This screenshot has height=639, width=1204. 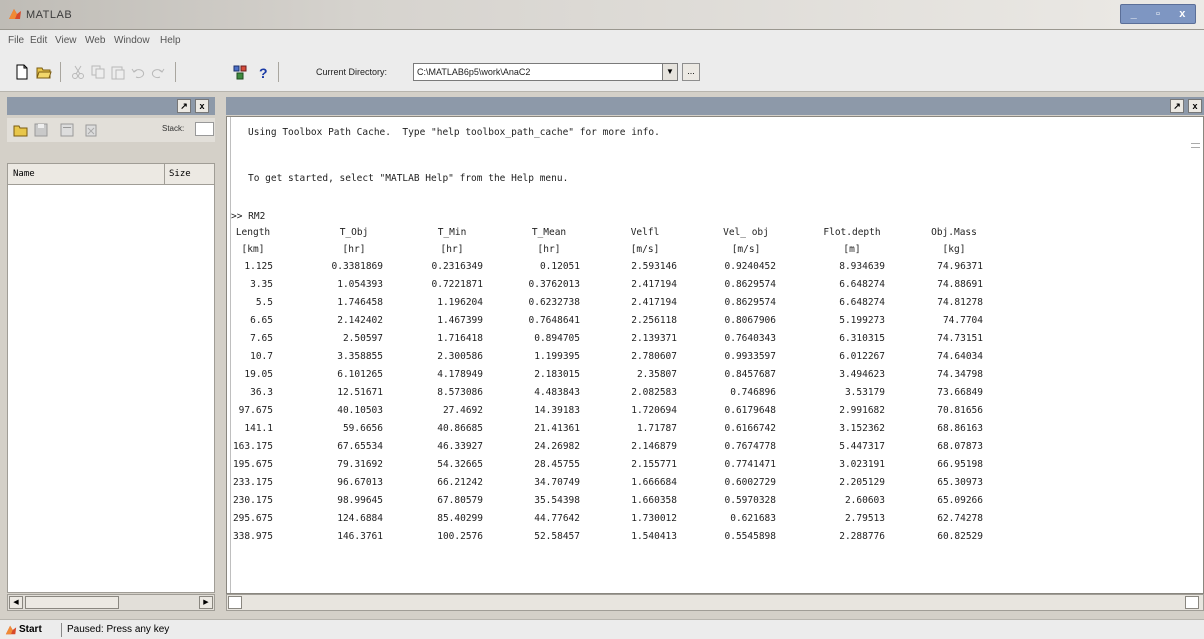 What do you see at coordinates (258, 374) in the screenshot?
I see `table-cell: 19.05` at bounding box center [258, 374].